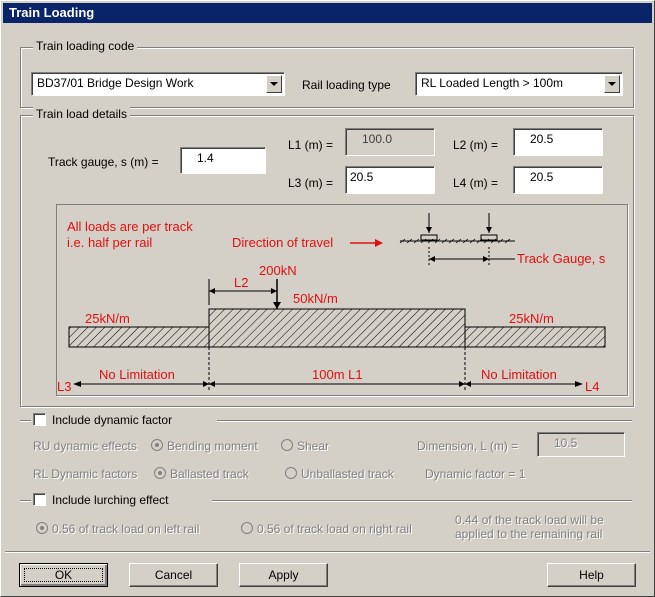 The width and height of the screenshot is (655, 597). I want to click on unballasted-track-label: Unballasted track, so click(347, 474).